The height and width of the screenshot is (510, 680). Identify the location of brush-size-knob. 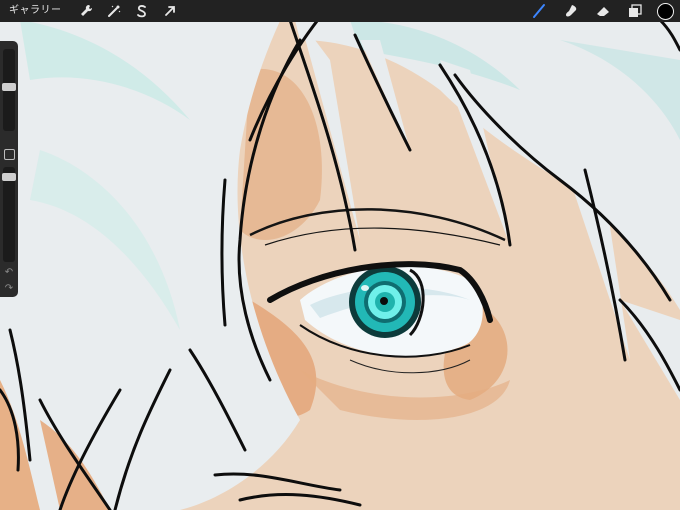
(9, 87).